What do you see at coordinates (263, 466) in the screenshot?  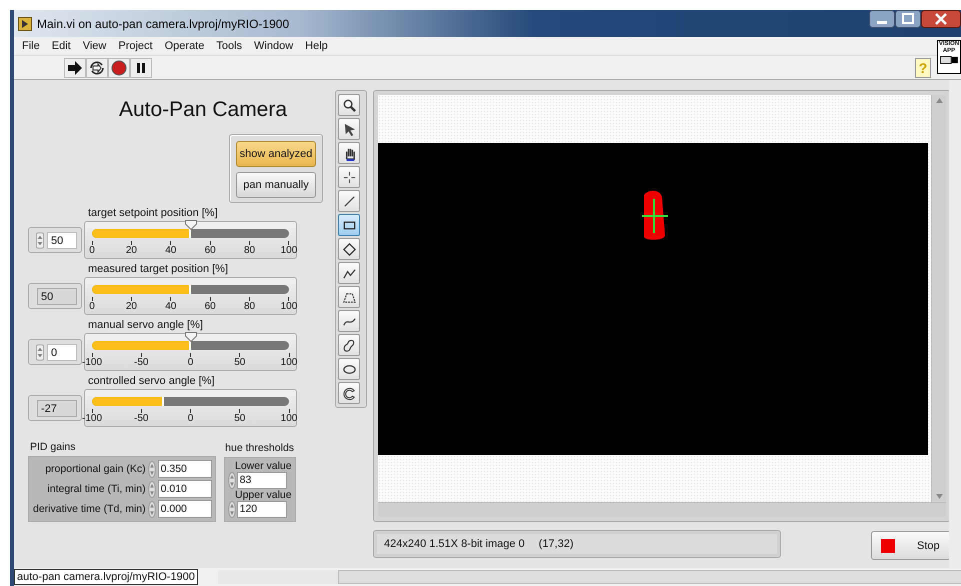 I see `field-label: Lower value` at bounding box center [263, 466].